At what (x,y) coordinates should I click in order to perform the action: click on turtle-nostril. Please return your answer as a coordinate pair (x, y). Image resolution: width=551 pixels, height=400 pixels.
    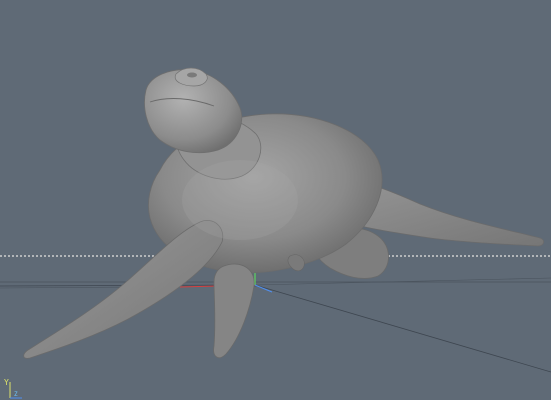
    Looking at the image, I should click on (192, 75).